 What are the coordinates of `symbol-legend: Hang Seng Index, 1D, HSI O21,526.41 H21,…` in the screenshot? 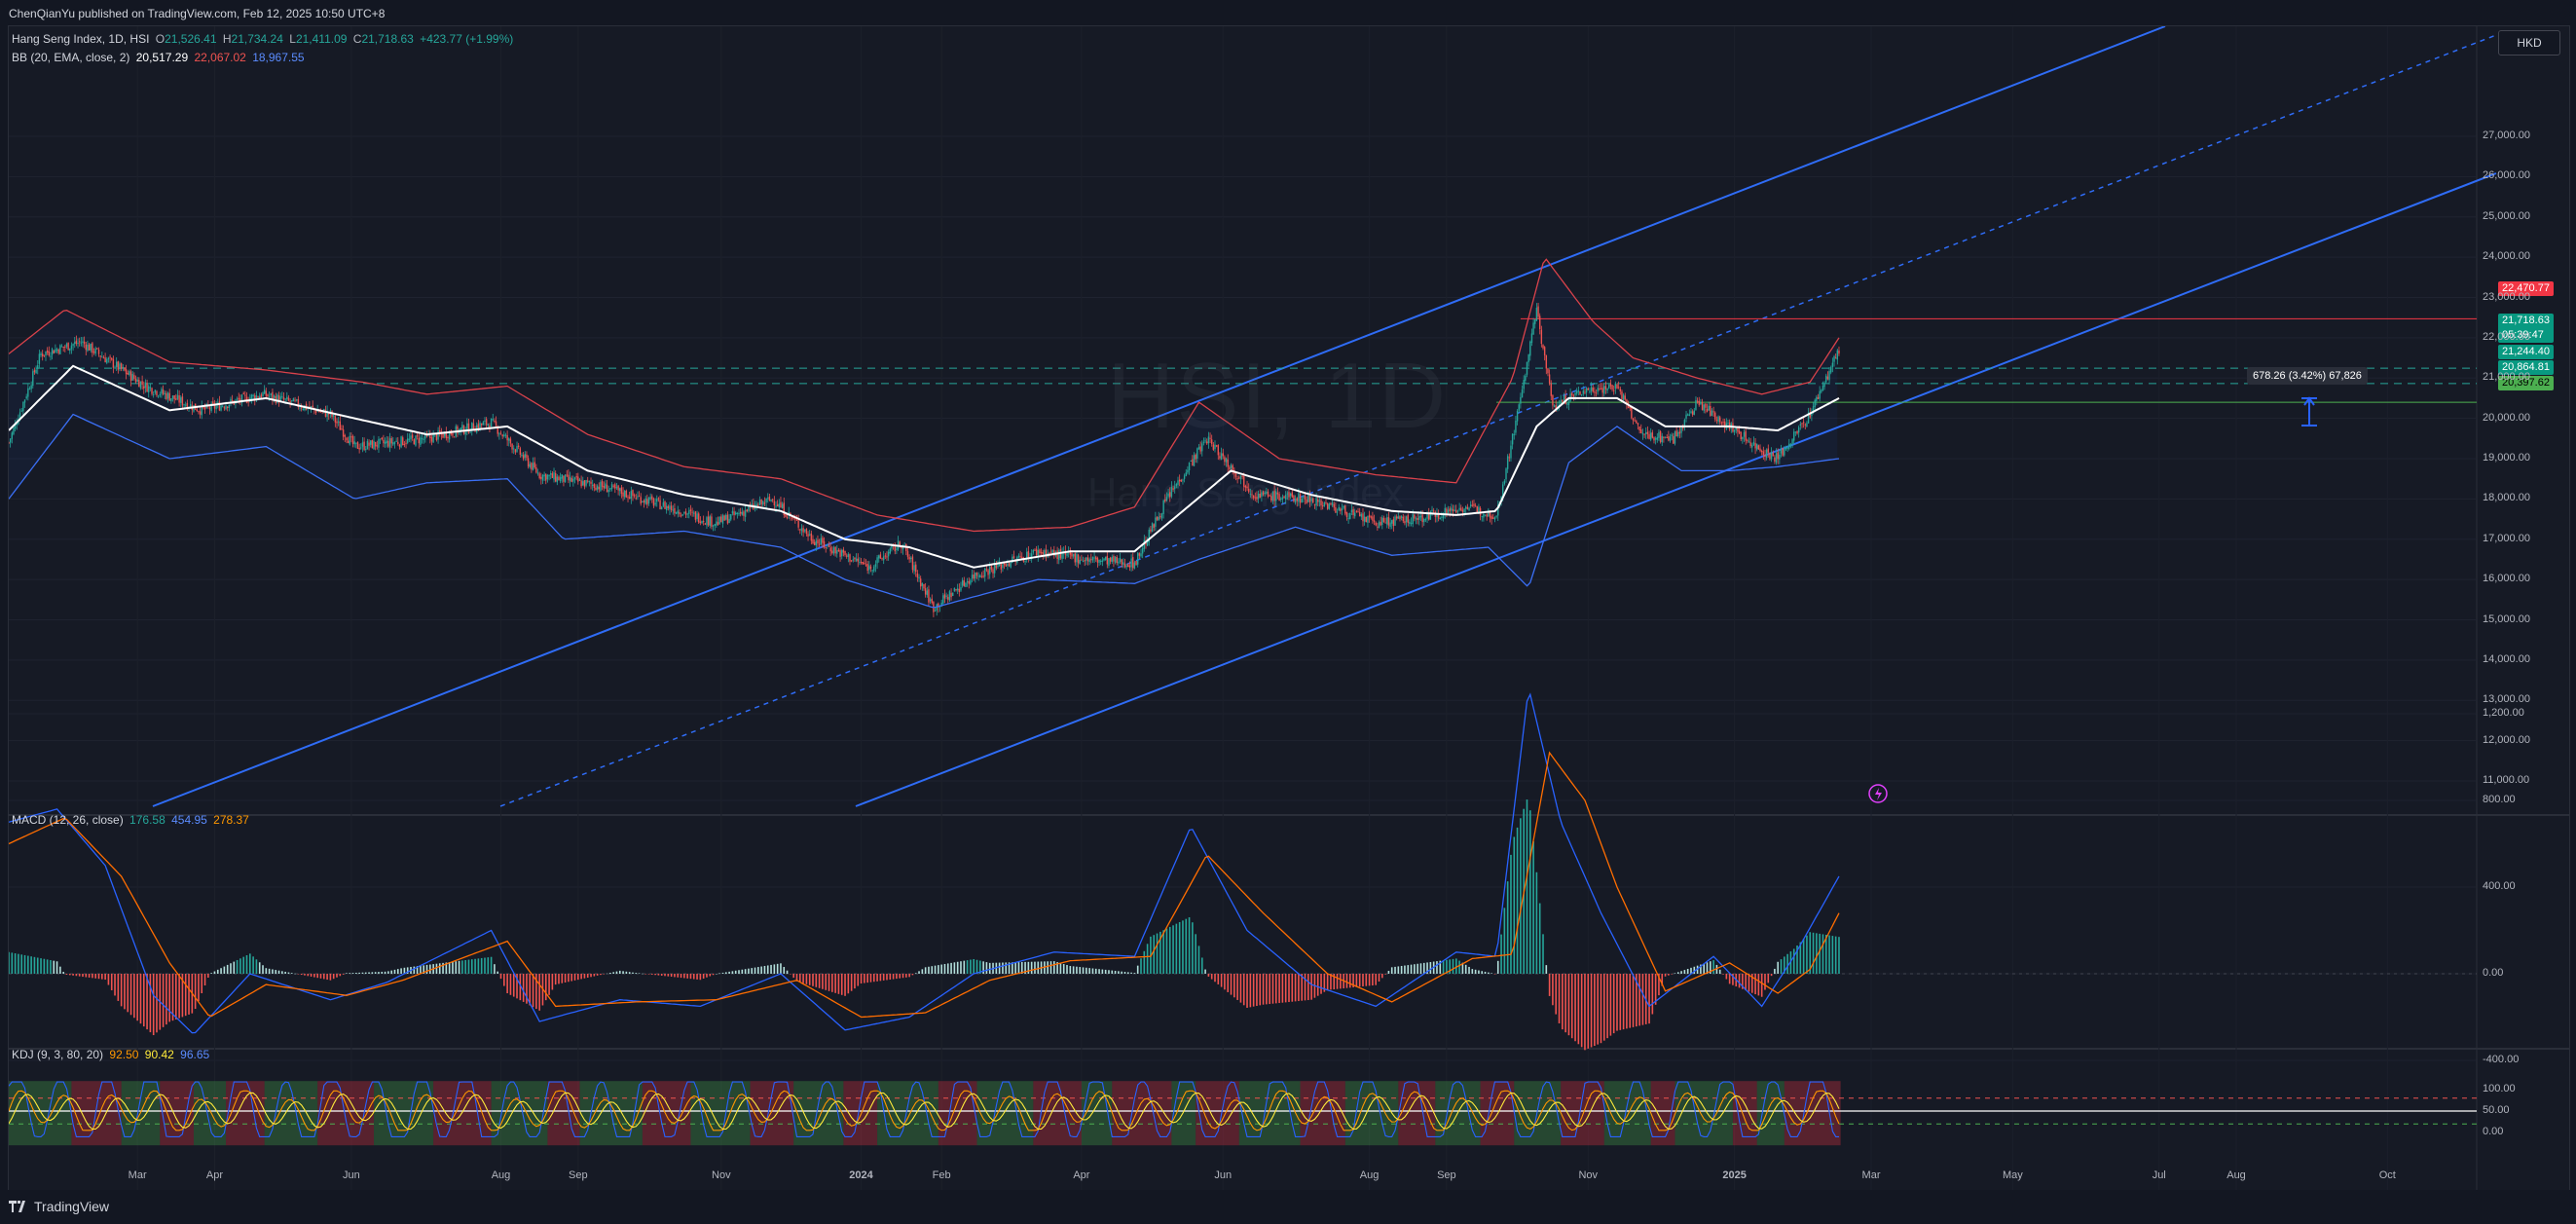 It's located at (264, 39).